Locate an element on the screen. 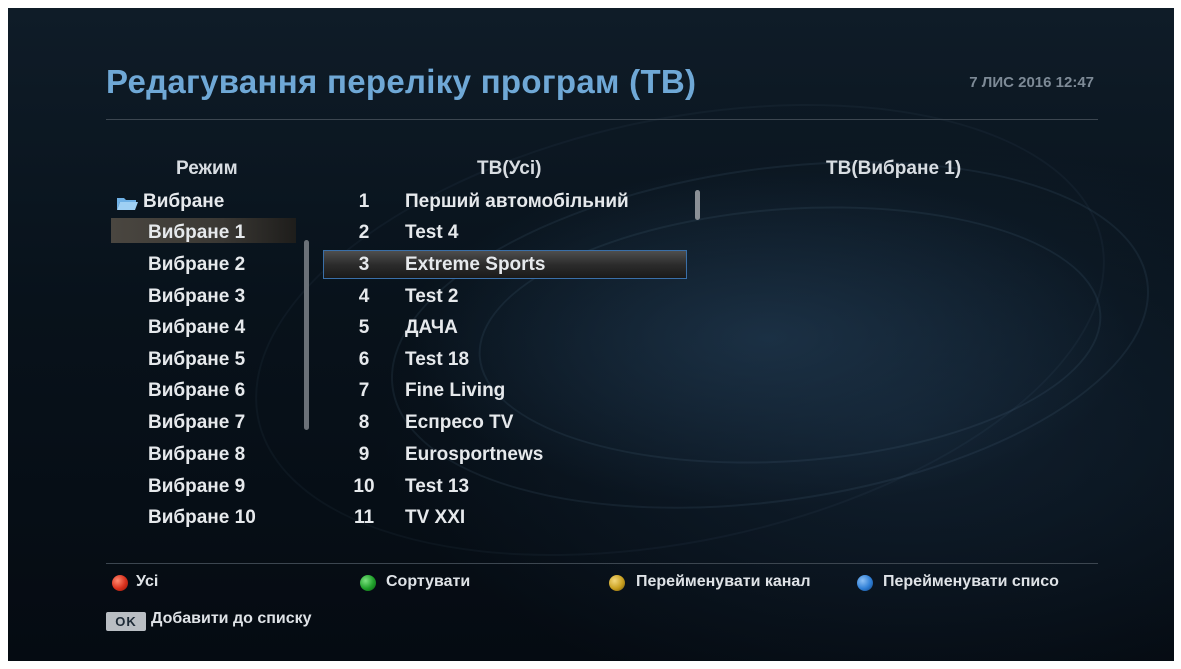 This screenshot has height=669, width=1181. channel-number: 2 is located at coordinates (364, 232).